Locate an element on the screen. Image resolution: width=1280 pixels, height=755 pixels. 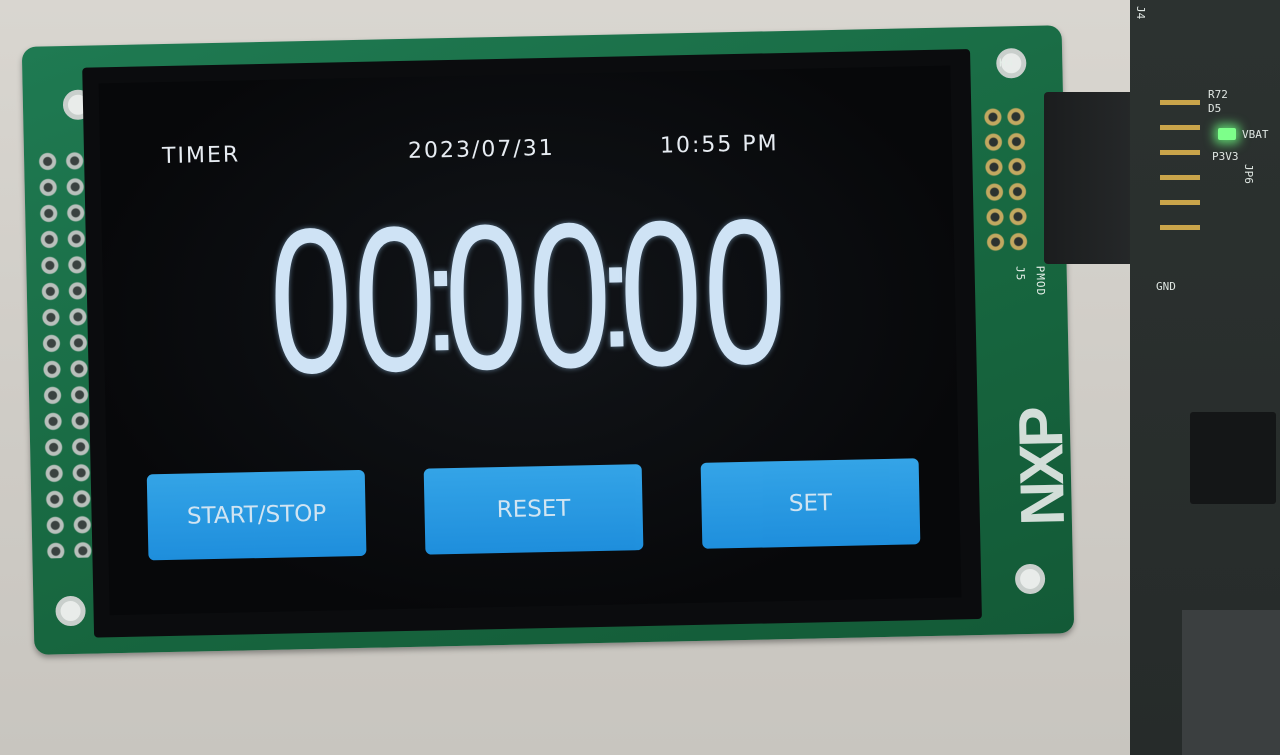
silk-p3v3: P3V3 is located at coordinates (1225, 156).